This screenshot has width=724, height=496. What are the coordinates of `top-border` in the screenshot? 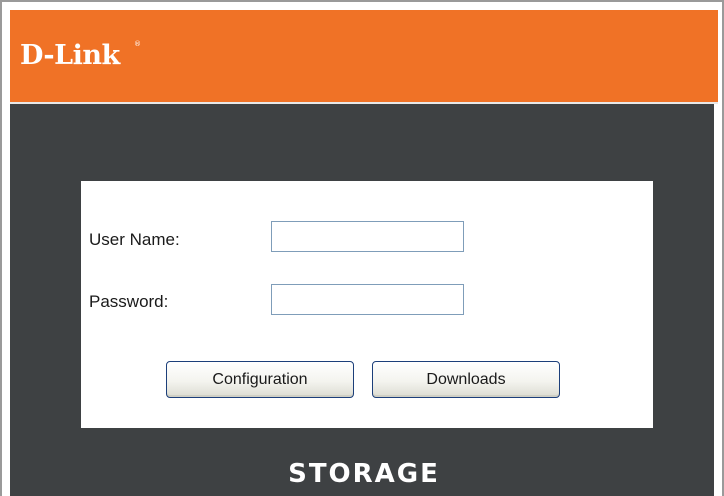 It's located at (362, 6).